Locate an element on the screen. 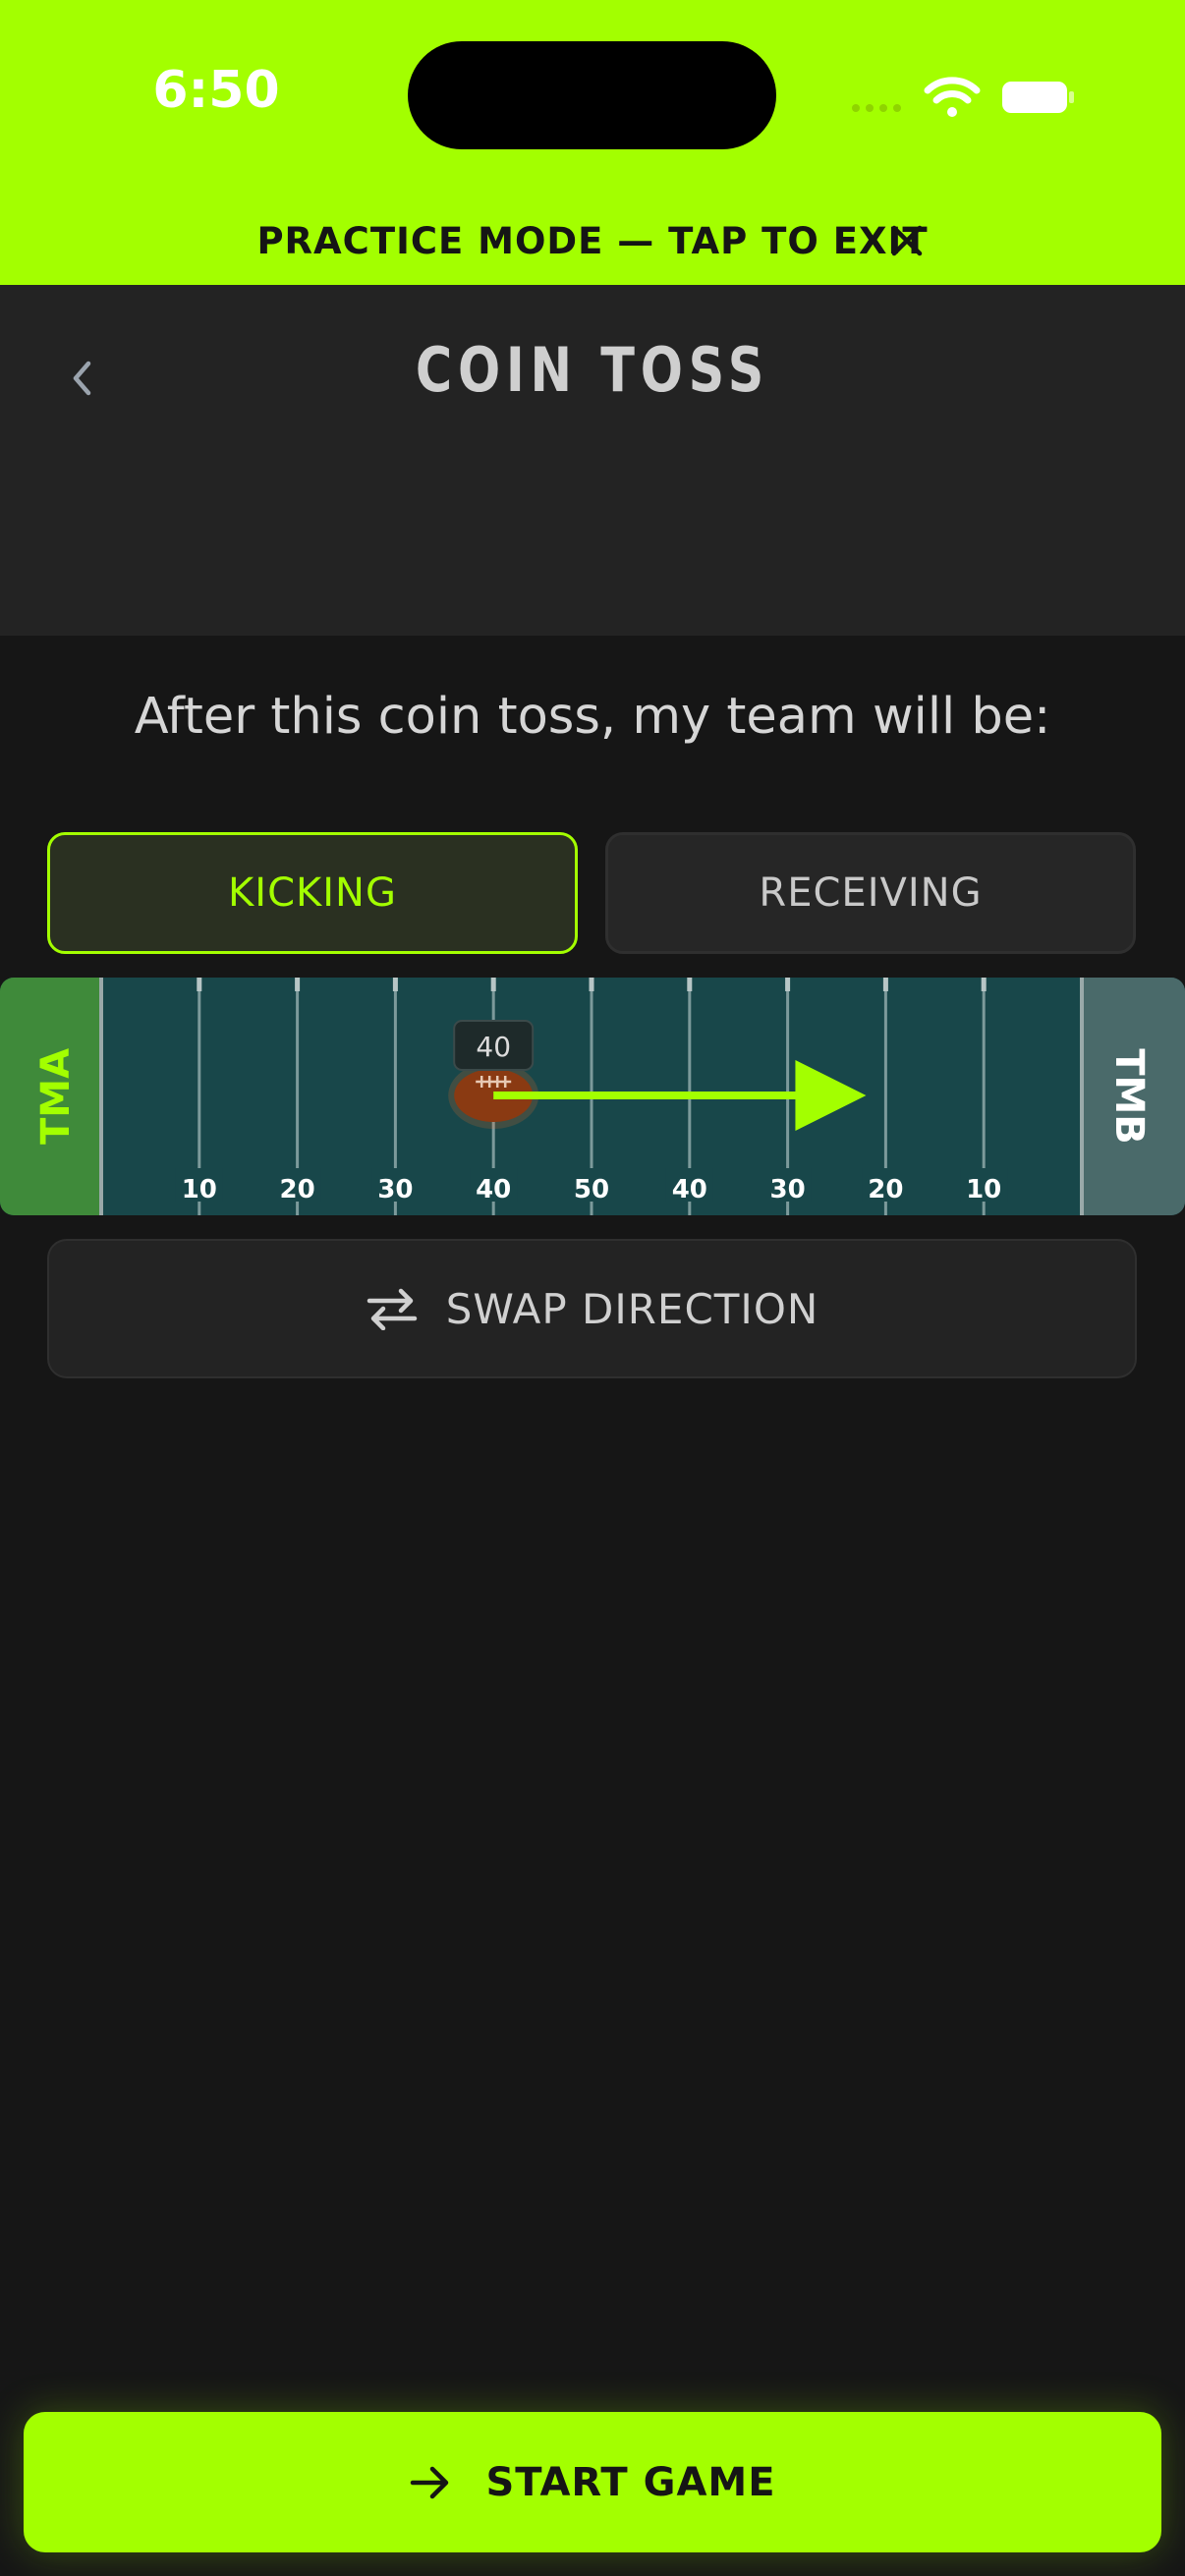 The height and width of the screenshot is (2576, 1185). swap-direction-button: SWAP DIRECTION is located at coordinates (592, 1308).